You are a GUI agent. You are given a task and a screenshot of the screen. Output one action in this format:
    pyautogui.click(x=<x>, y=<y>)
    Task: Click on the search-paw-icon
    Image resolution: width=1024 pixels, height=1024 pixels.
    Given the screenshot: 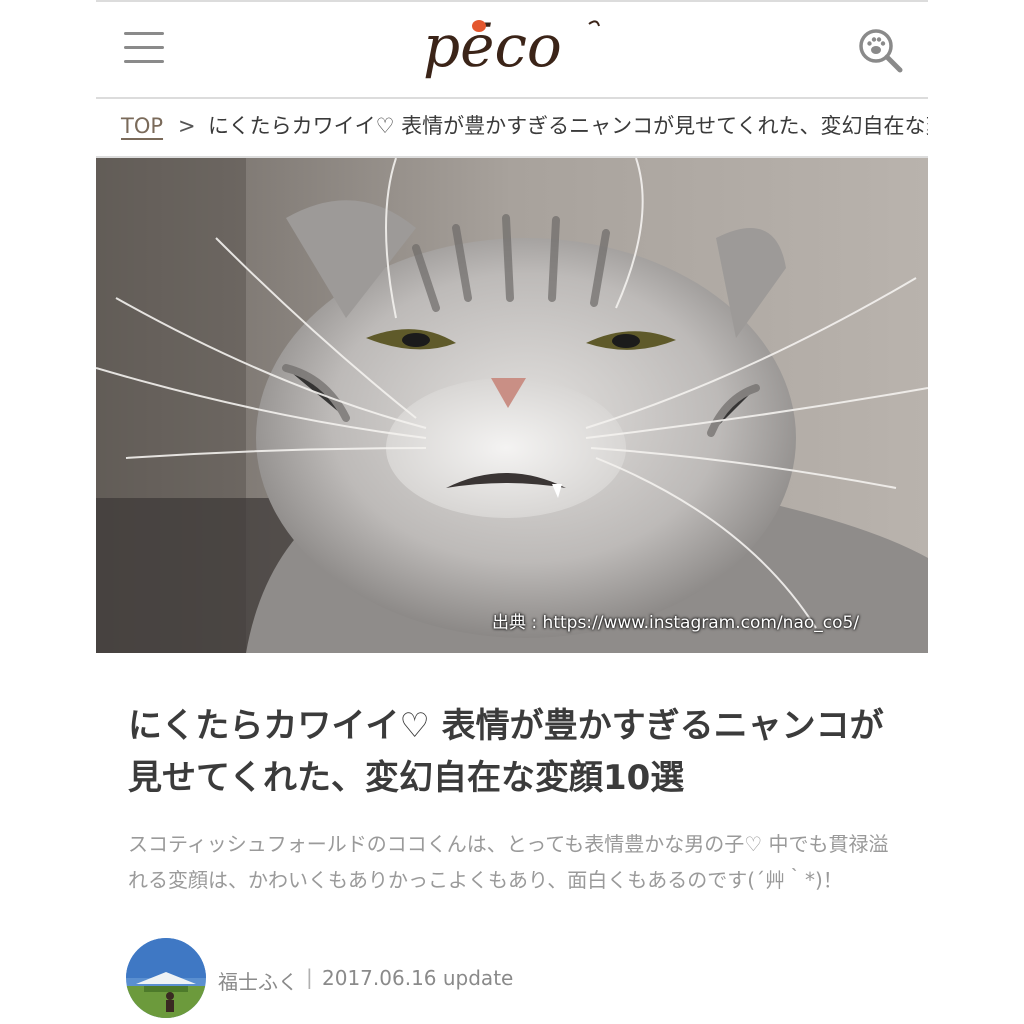 What is the action you would take?
    pyautogui.click(x=880, y=50)
    